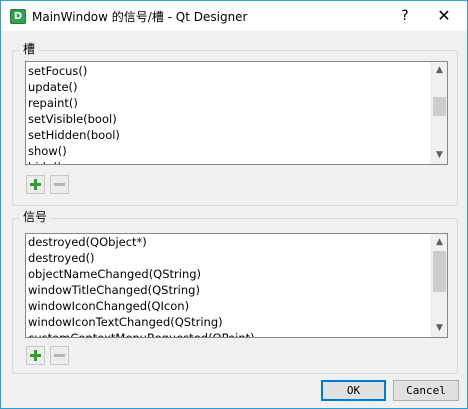 This screenshot has height=409, width=468. I want to click on ok-button: OK, so click(353, 390).